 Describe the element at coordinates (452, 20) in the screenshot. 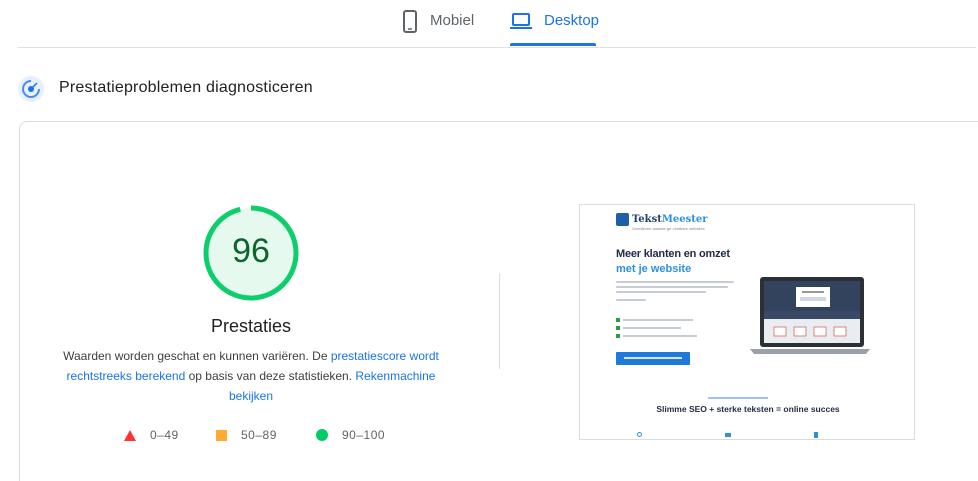

I see `tab-mobile-label: Mobiel` at that location.